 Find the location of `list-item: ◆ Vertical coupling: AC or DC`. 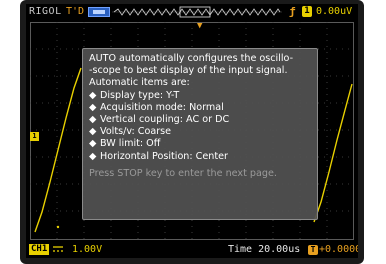

list-item: ◆ Vertical coupling: AC or DC is located at coordinates (159, 120).